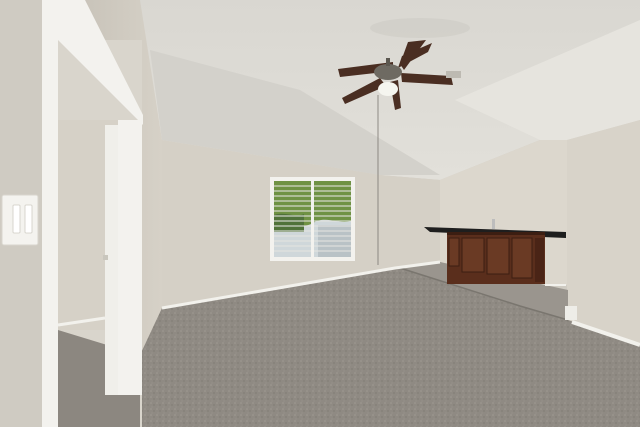 This screenshot has width=640, height=427. Describe the element at coordinates (20, 220) in the screenshot. I see `light-switch-plate` at that location.